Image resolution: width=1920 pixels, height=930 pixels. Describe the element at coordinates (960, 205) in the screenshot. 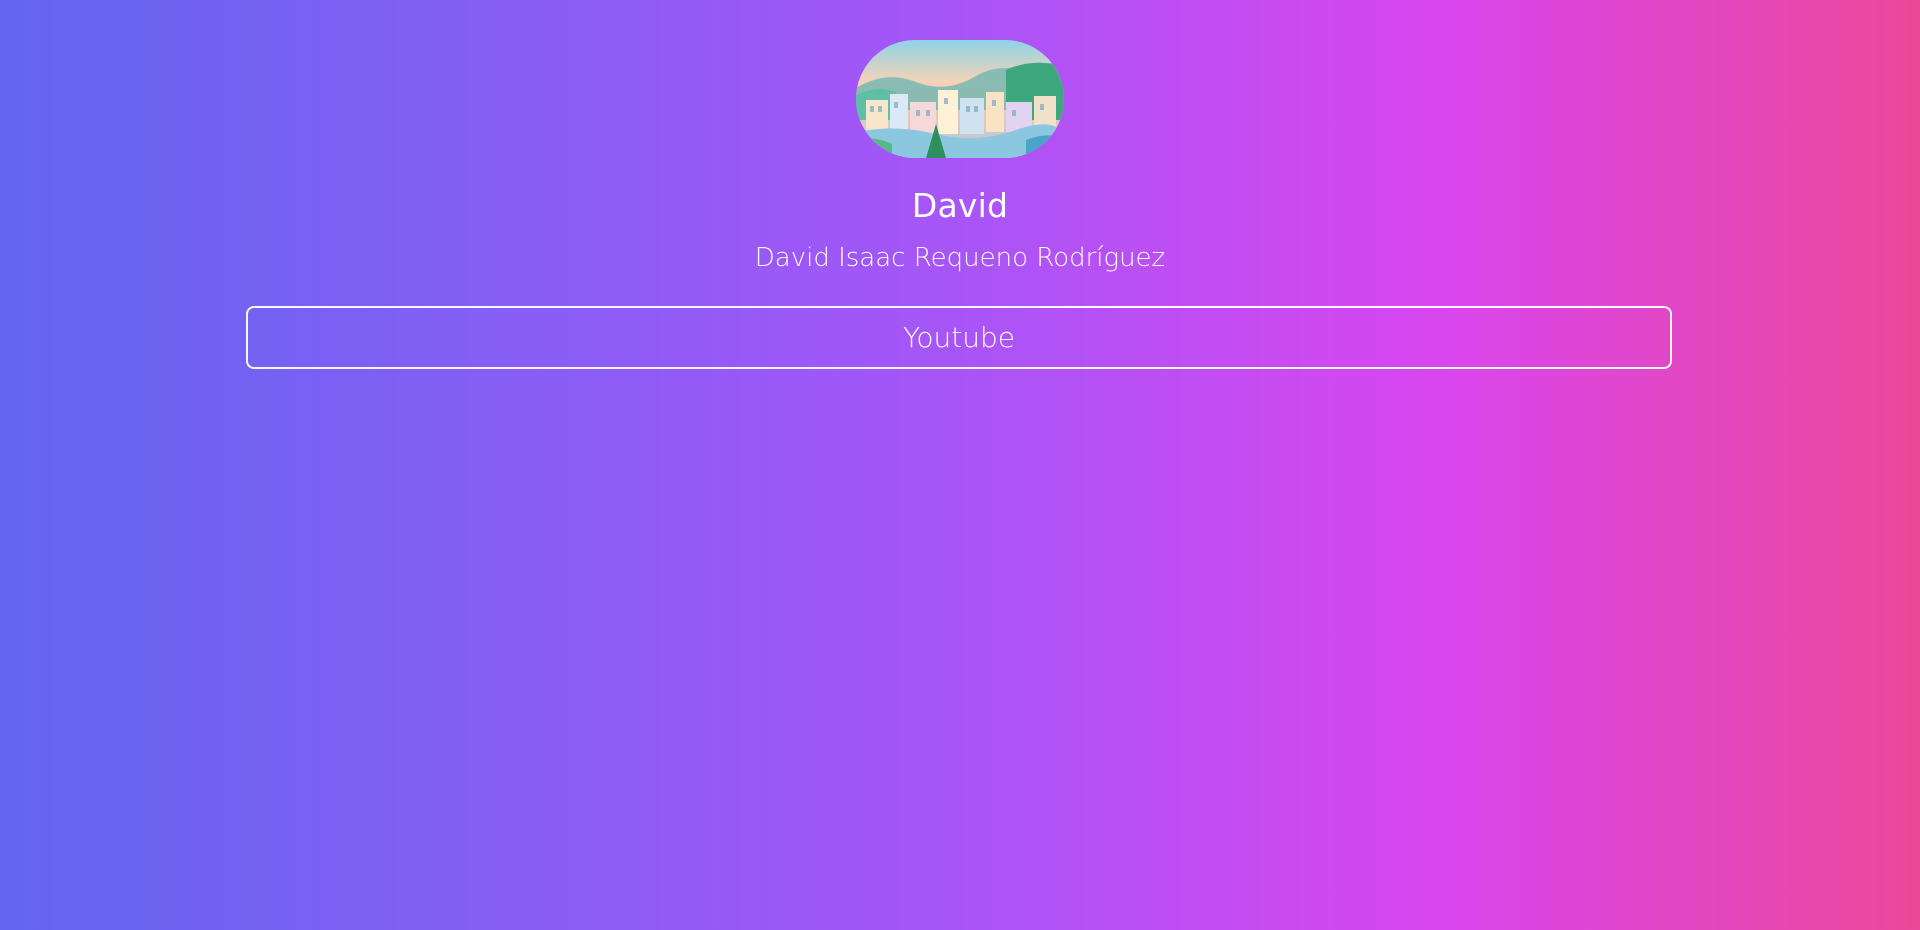

I see `profile-display-name: David` at that location.